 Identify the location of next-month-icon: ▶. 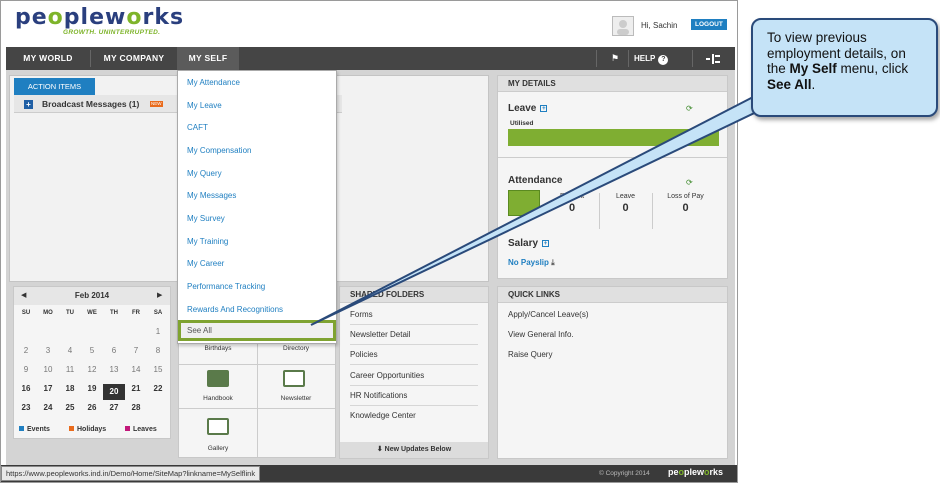
(159, 295).